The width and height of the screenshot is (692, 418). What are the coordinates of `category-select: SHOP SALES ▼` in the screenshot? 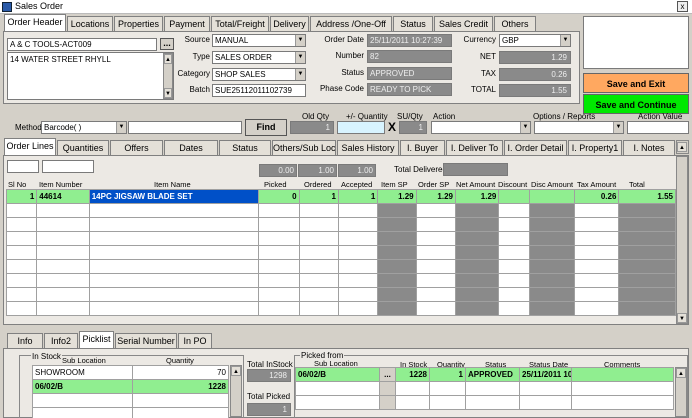 It's located at (259, 74).